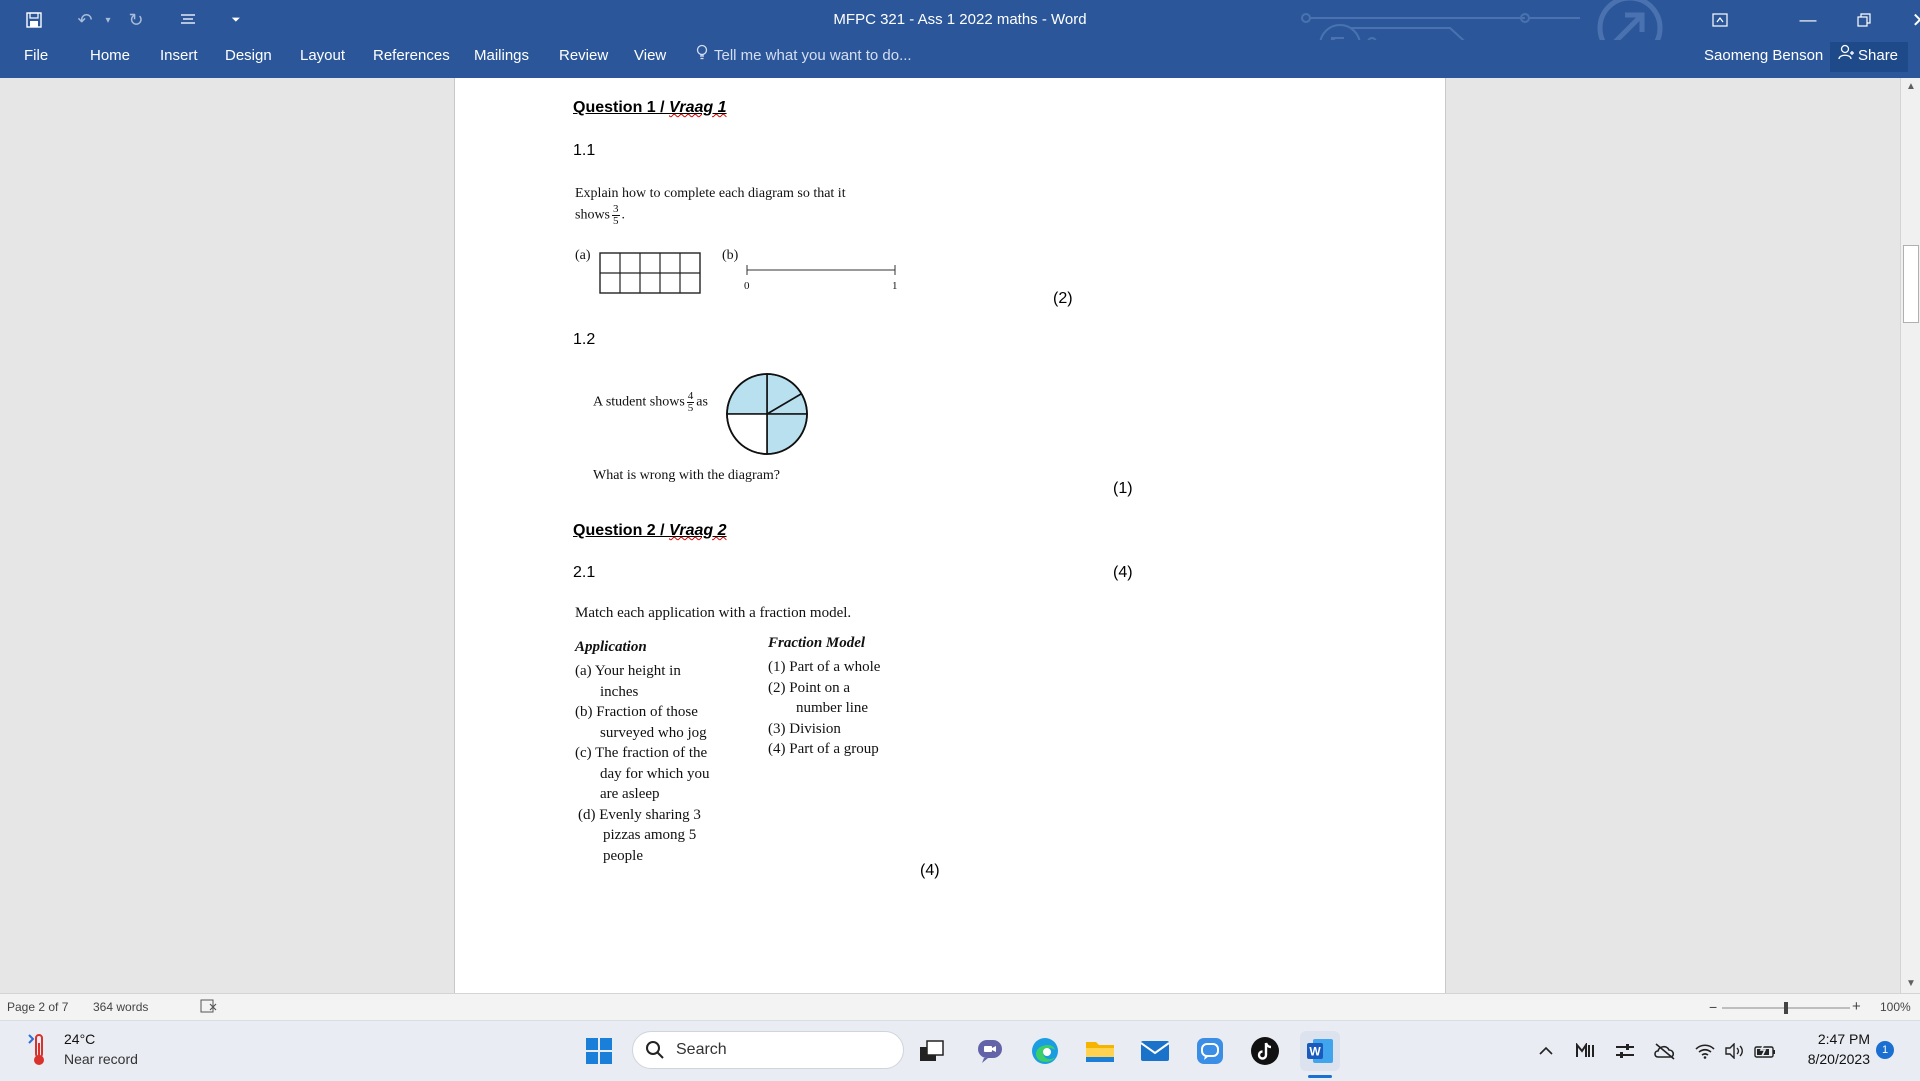 The width and height of the screenshot is (1920, 1081). I want to click on weather-desc: Near record, so click(101, 1059).